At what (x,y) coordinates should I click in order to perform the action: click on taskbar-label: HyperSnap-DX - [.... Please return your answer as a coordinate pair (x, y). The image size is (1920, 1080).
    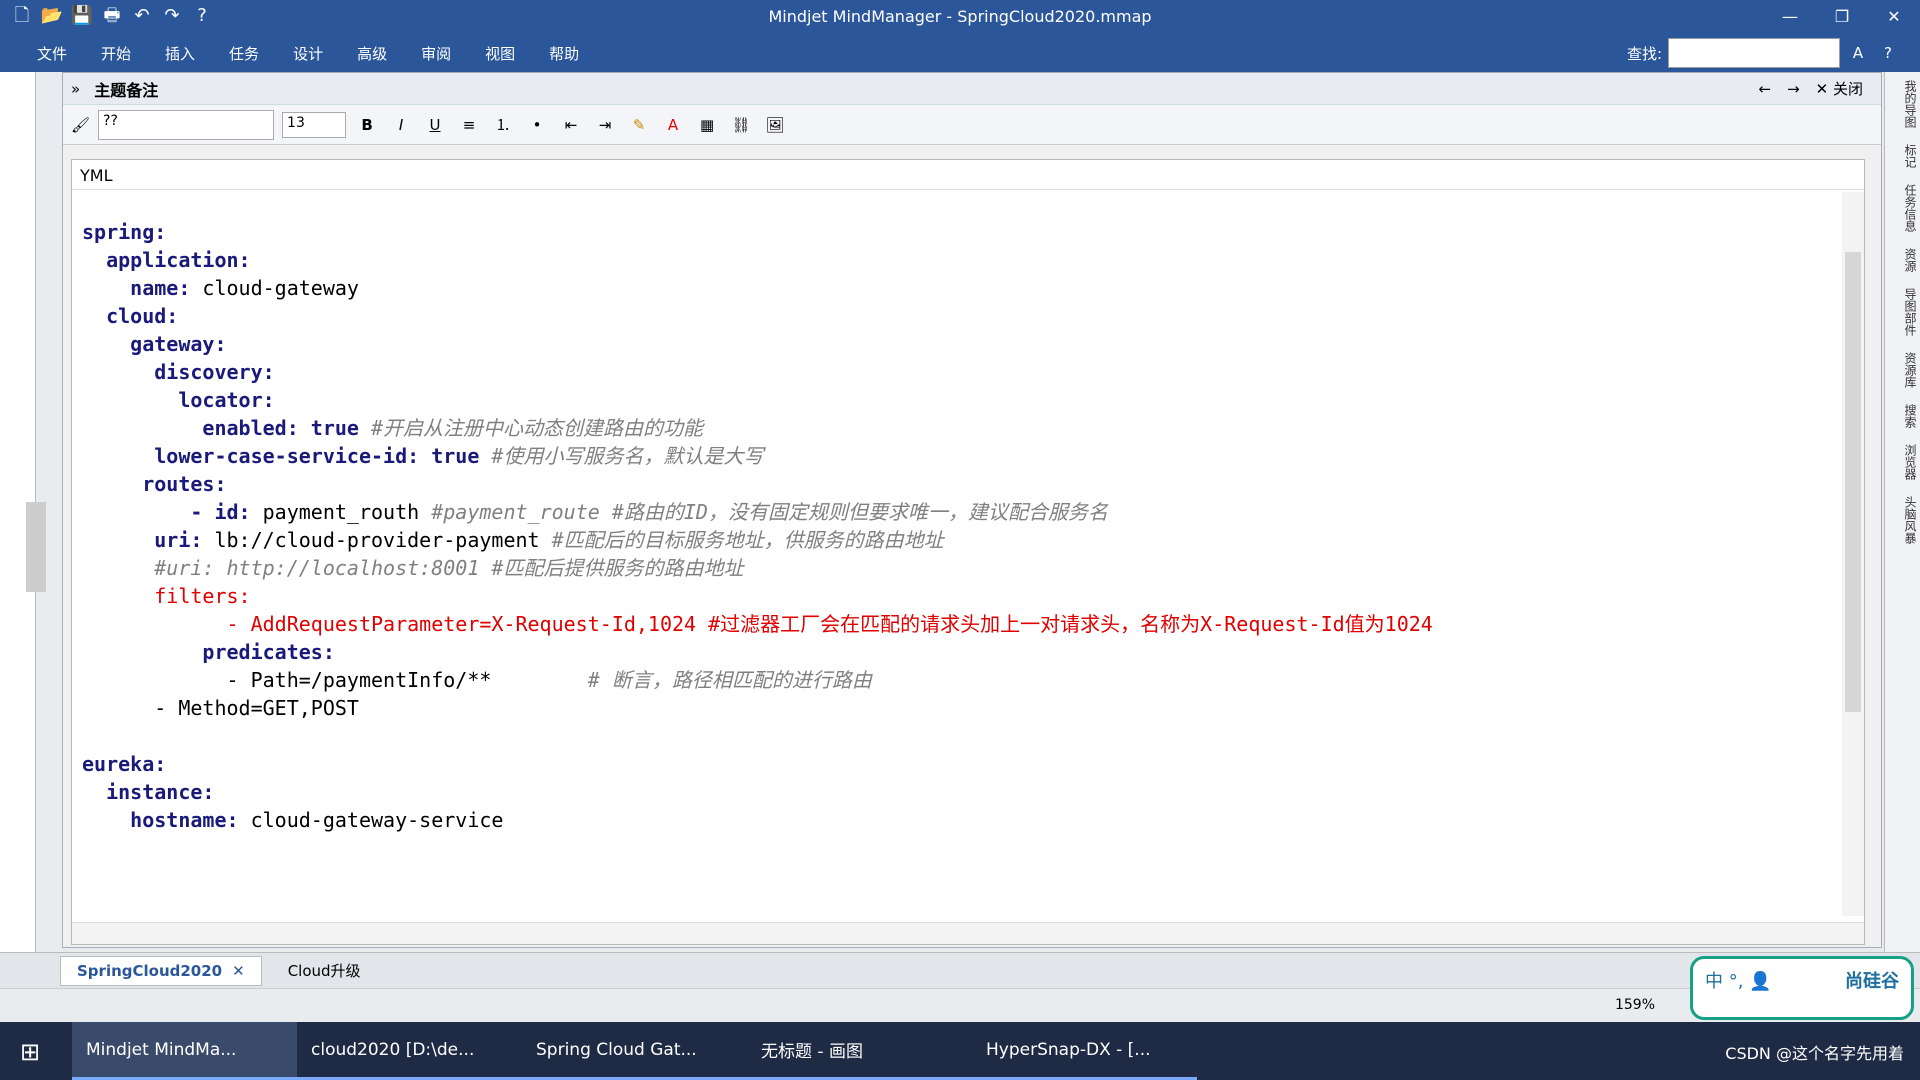
    Looking at the image, I should click on (1068, 1049).